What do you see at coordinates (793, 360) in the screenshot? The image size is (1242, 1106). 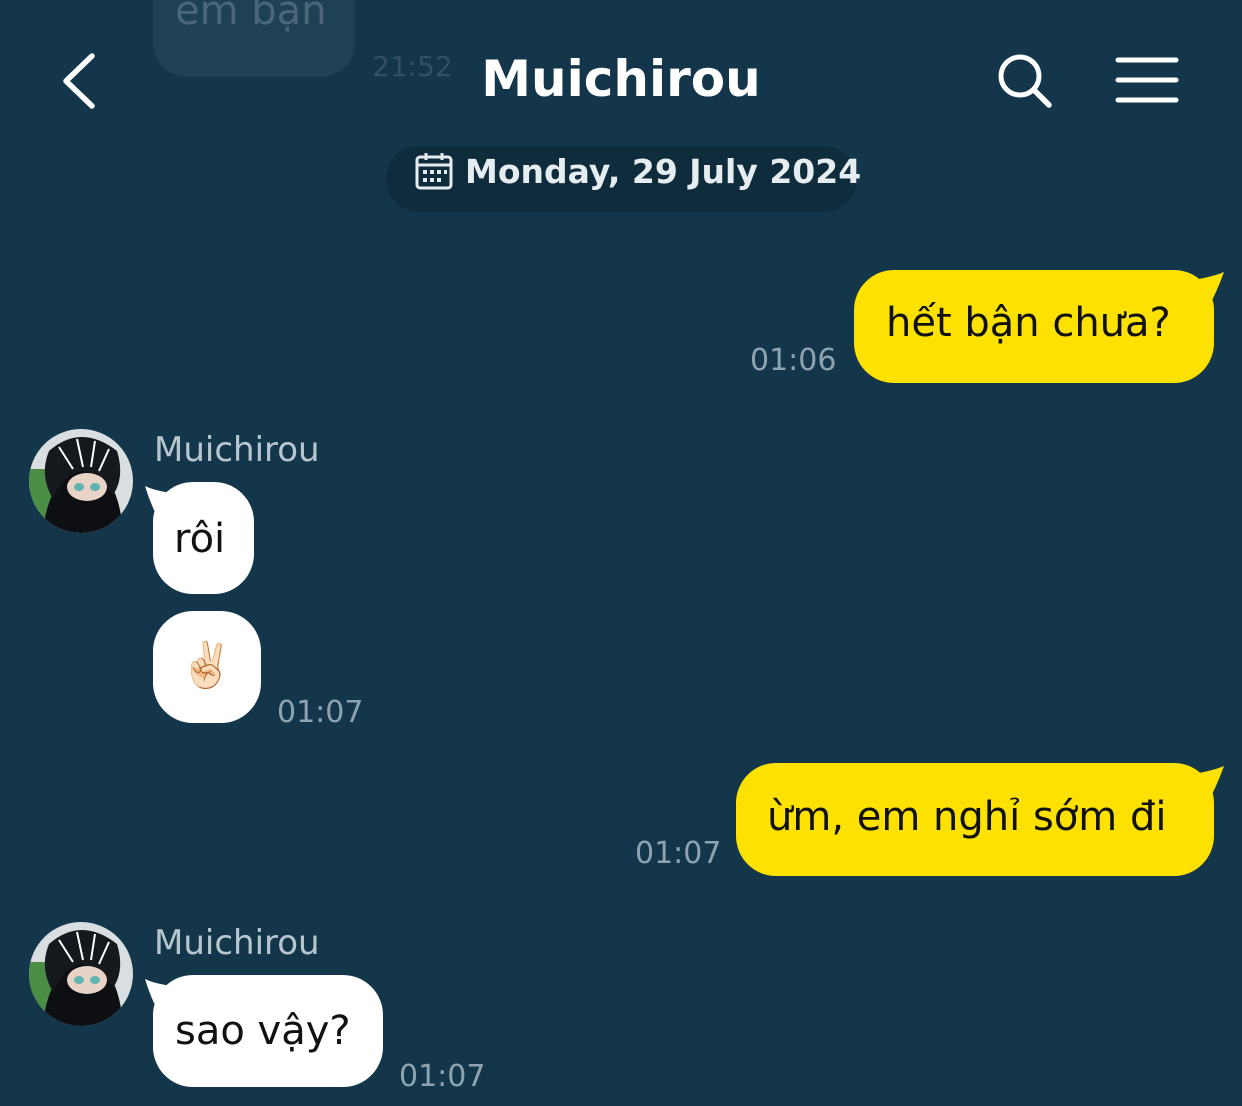 I see `message-time: 01:06` at bounding box center [793, 360].